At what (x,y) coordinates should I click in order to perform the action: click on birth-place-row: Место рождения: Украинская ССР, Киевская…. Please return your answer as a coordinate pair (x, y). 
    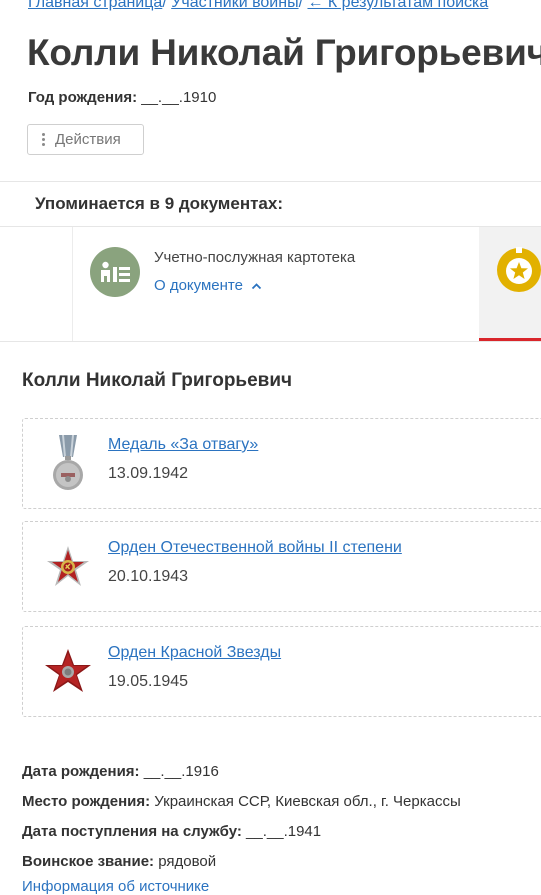
    Looking at the image, I should click on (241, 801).